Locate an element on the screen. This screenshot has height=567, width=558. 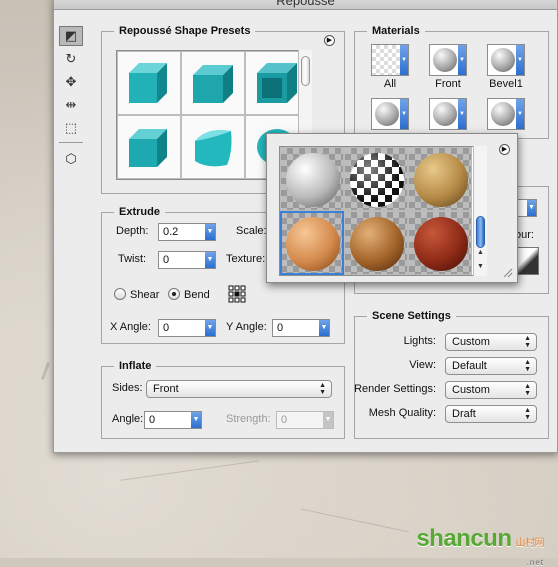
depth-slider-icon: ▼ is located at coordinates (210, 232).